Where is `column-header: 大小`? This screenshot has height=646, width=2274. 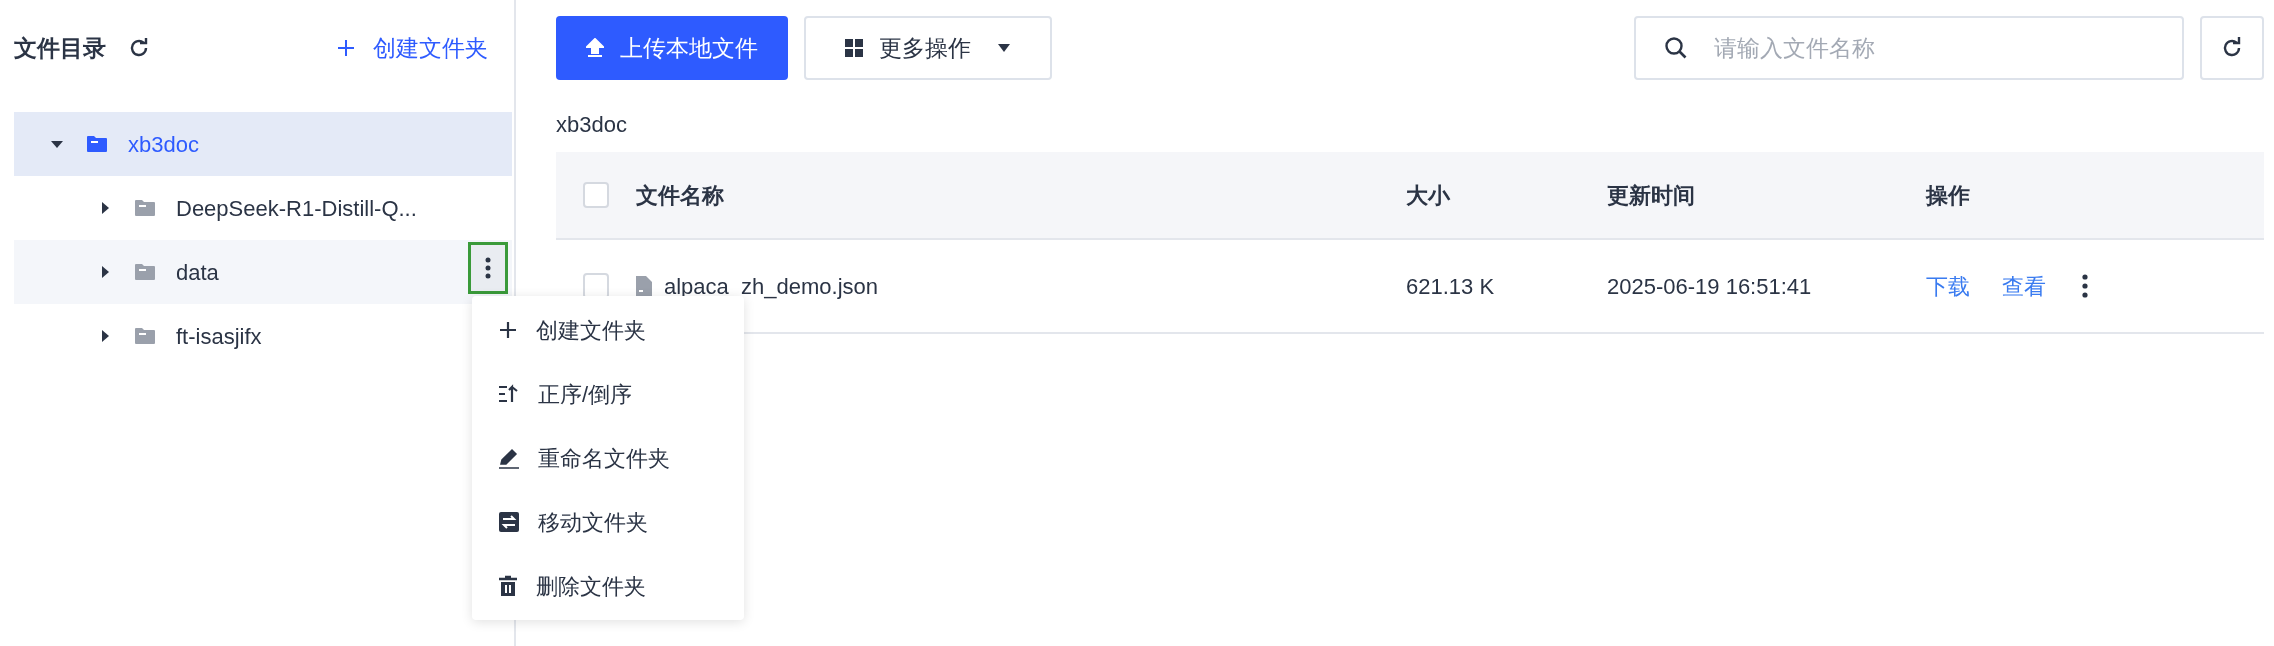 column-header: 大小 is located at coordinates (1428, 195).